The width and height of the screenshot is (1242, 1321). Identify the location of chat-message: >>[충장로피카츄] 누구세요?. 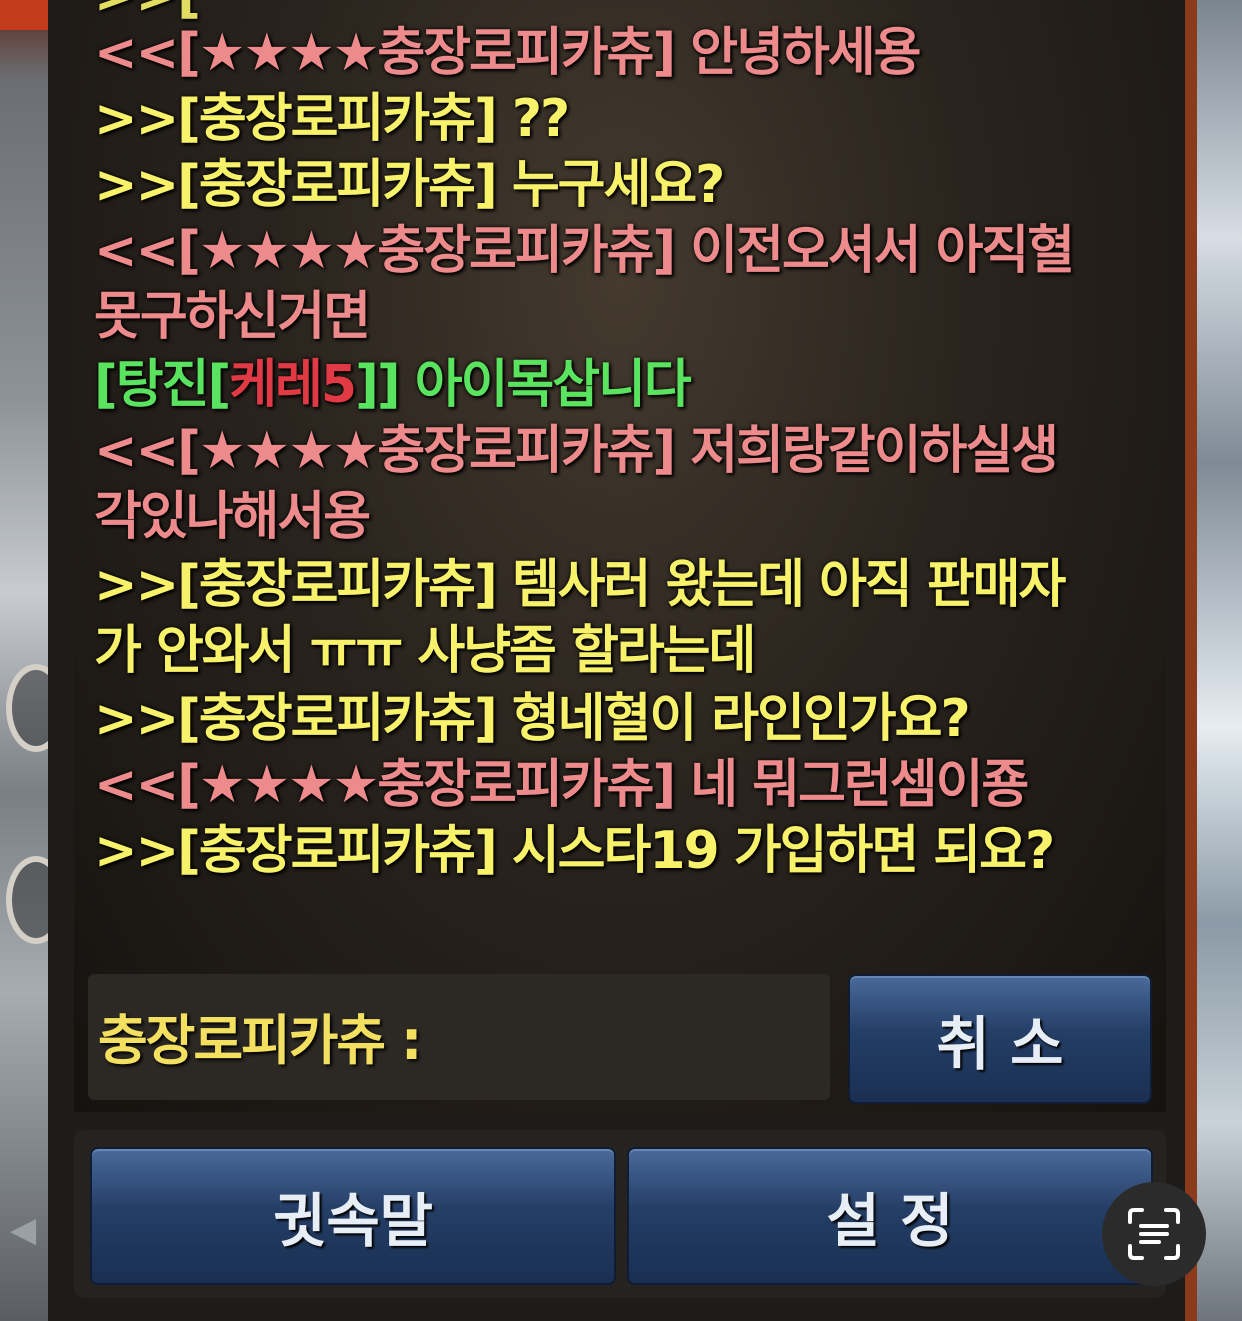
(409, 185).